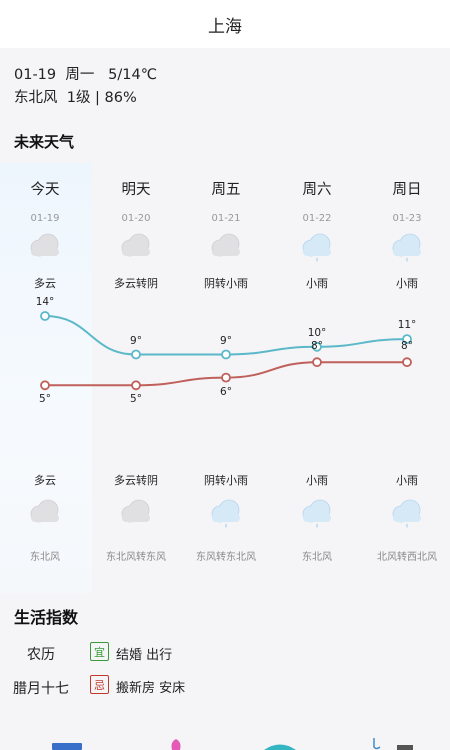 The height and width of the screenshot is (750, 450). Describe the element at coordinates (280, 747) in the screenshot. I see `nav-shirt-icon` at that location.